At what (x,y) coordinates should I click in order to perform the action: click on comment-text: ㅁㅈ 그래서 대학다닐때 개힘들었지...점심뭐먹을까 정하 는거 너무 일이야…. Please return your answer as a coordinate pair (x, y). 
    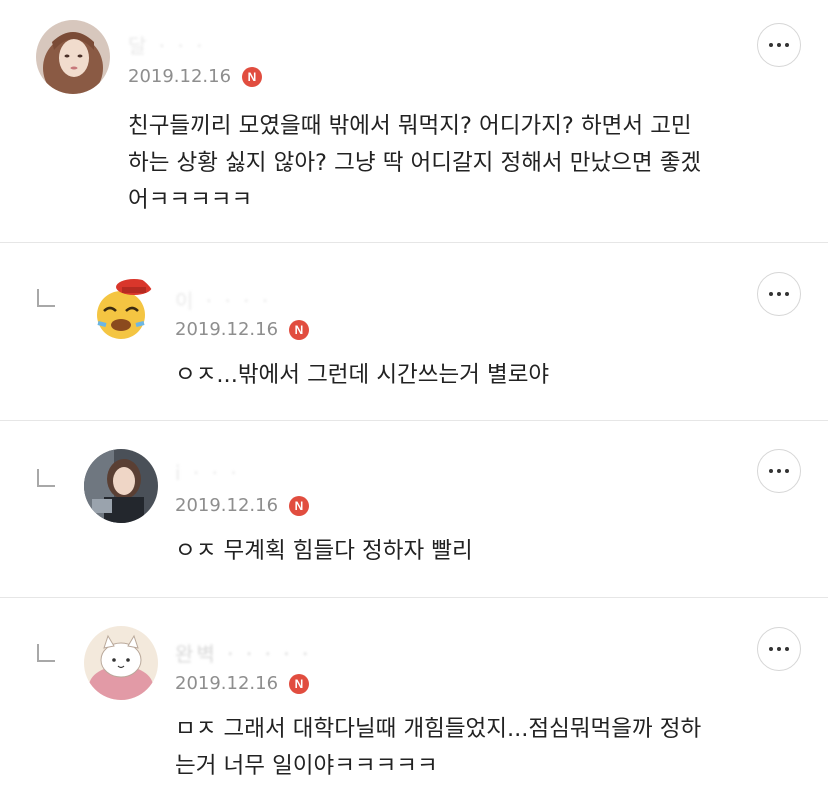
    Looking at the image, I should click on (438, 747).